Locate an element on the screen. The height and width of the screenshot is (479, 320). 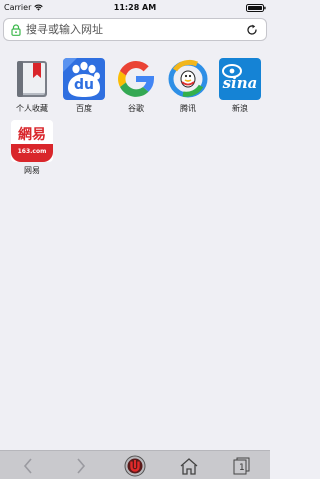
bookmark-label: 百度 is located at coordinates (84, 108).